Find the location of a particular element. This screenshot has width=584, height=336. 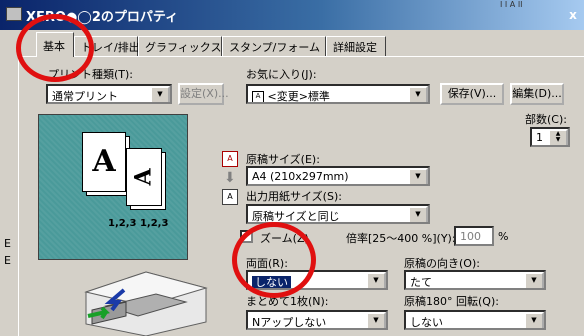

original-size-value: A4 (210x297mm) is located at coordinates (300, 176).